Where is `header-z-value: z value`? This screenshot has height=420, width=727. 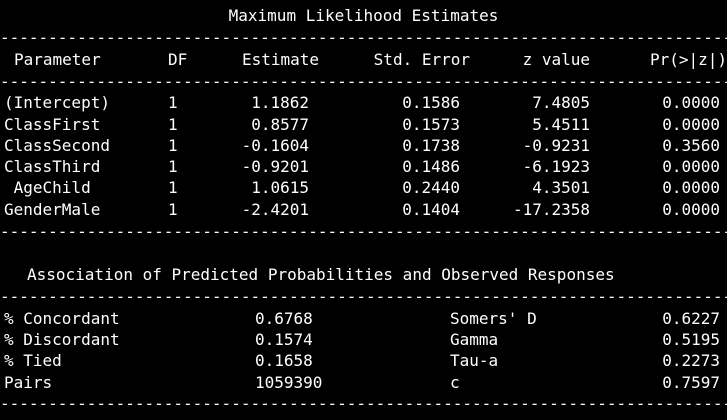
header-z-value: z value is located at coordinates (556, 59).